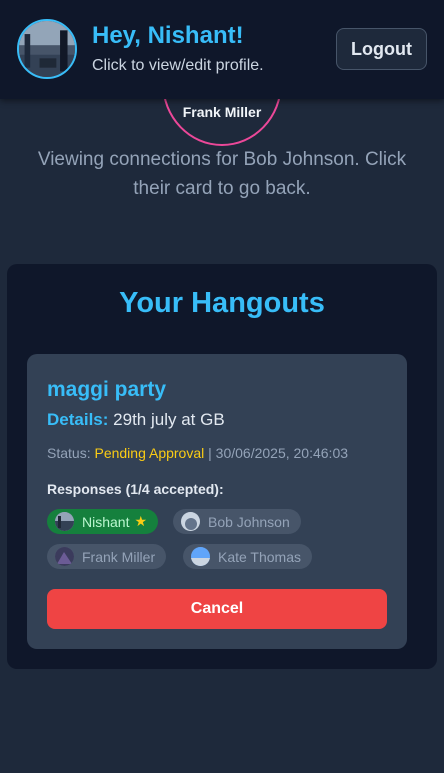  What do you see at coordinates (149, 453) in the screenshot?
I see `status-badge: Pending Approval` at bounding box center [149, 453].